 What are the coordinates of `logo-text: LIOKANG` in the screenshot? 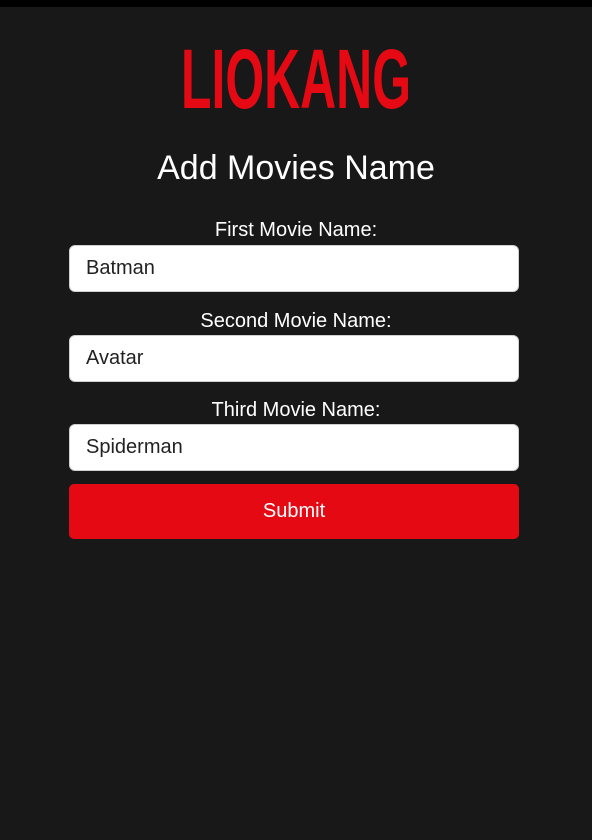 It's located at (296, 74).